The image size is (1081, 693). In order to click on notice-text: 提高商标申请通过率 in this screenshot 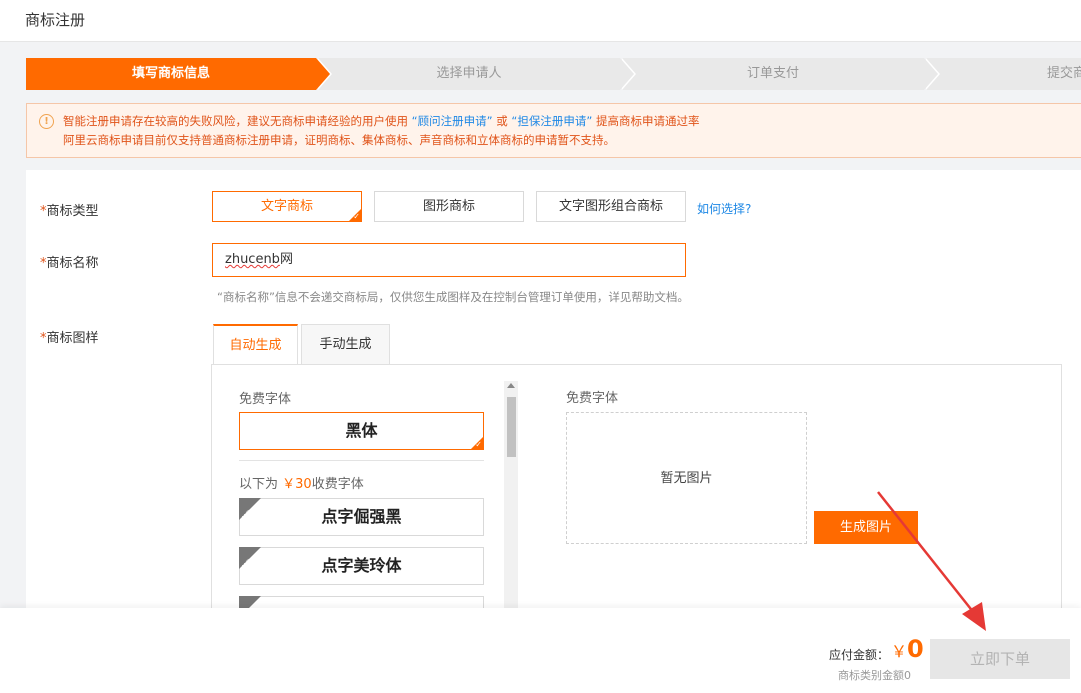, I will do `click(647, 121)`.